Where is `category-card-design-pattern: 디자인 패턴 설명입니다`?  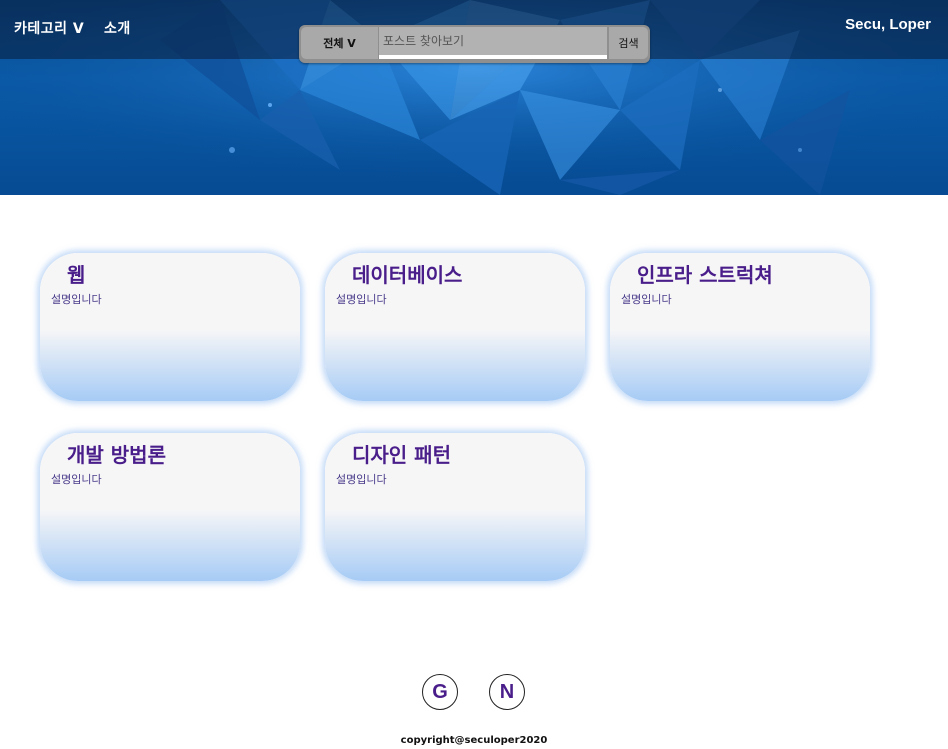
category-card-design-pattern: 디자인 패턴 설명입니다 is located at coordinates (455, 507).